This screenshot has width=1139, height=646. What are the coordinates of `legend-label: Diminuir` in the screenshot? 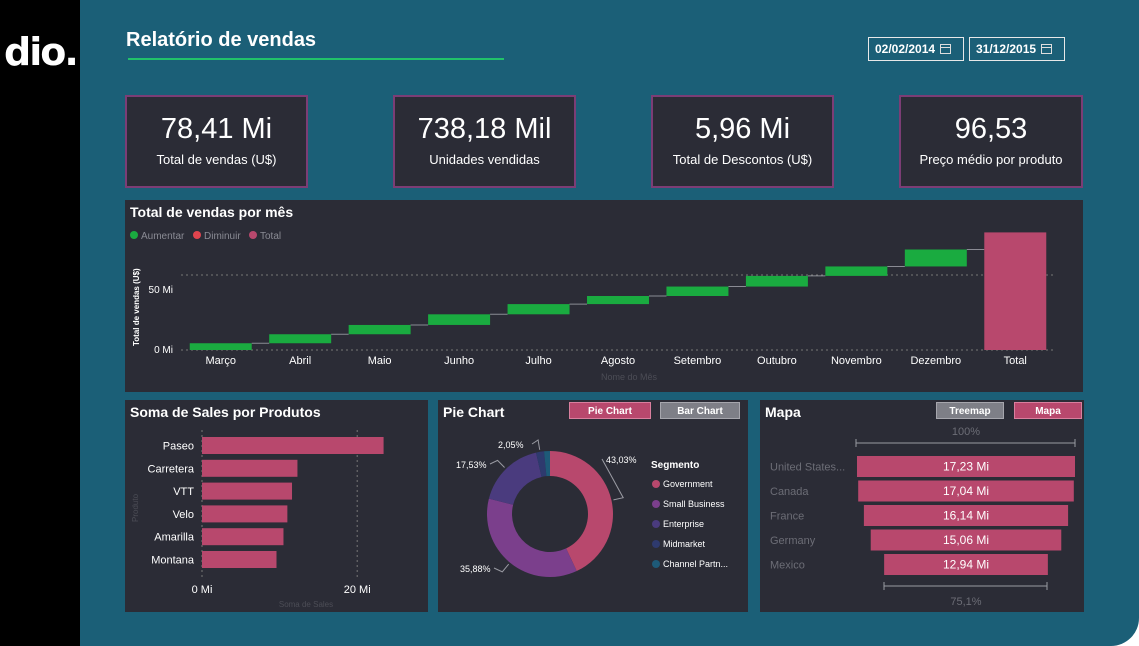 It's located at (222, 236).